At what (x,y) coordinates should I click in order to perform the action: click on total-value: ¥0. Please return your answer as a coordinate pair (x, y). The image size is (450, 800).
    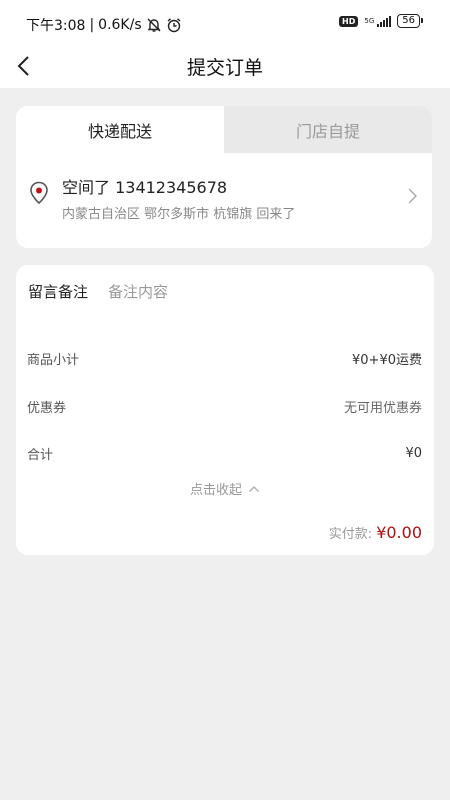
    Looking at the image, I should click on (413, 453).